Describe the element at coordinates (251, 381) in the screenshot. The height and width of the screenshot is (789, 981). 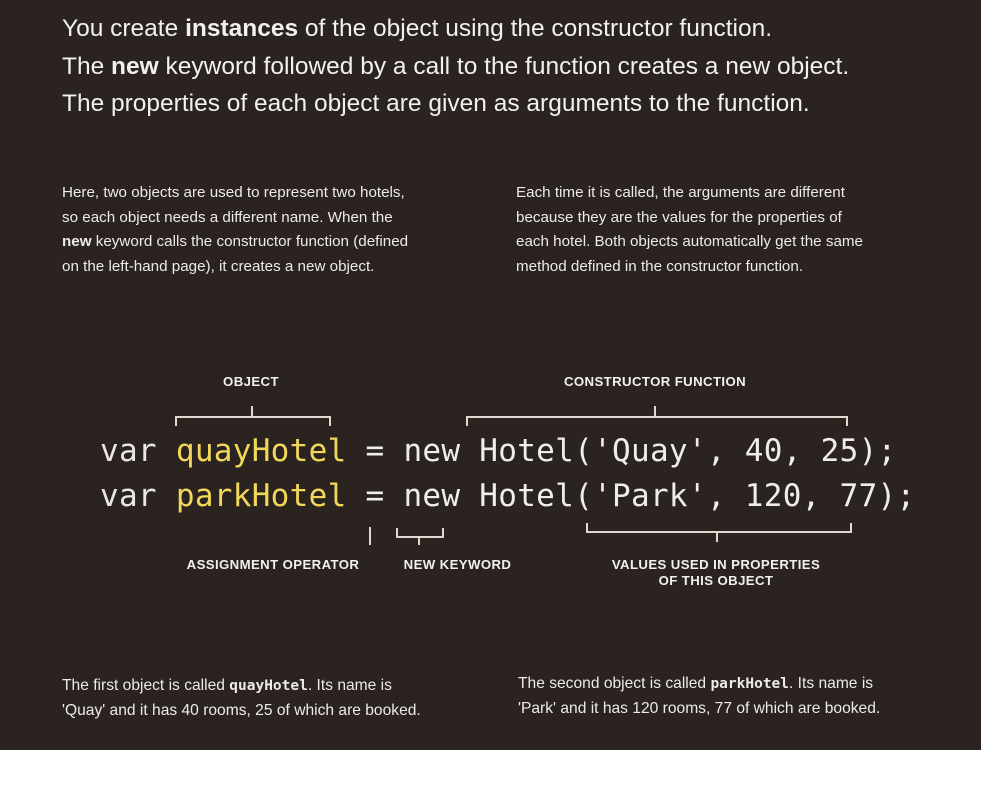
I see `object-label: OBJECT` at that location.